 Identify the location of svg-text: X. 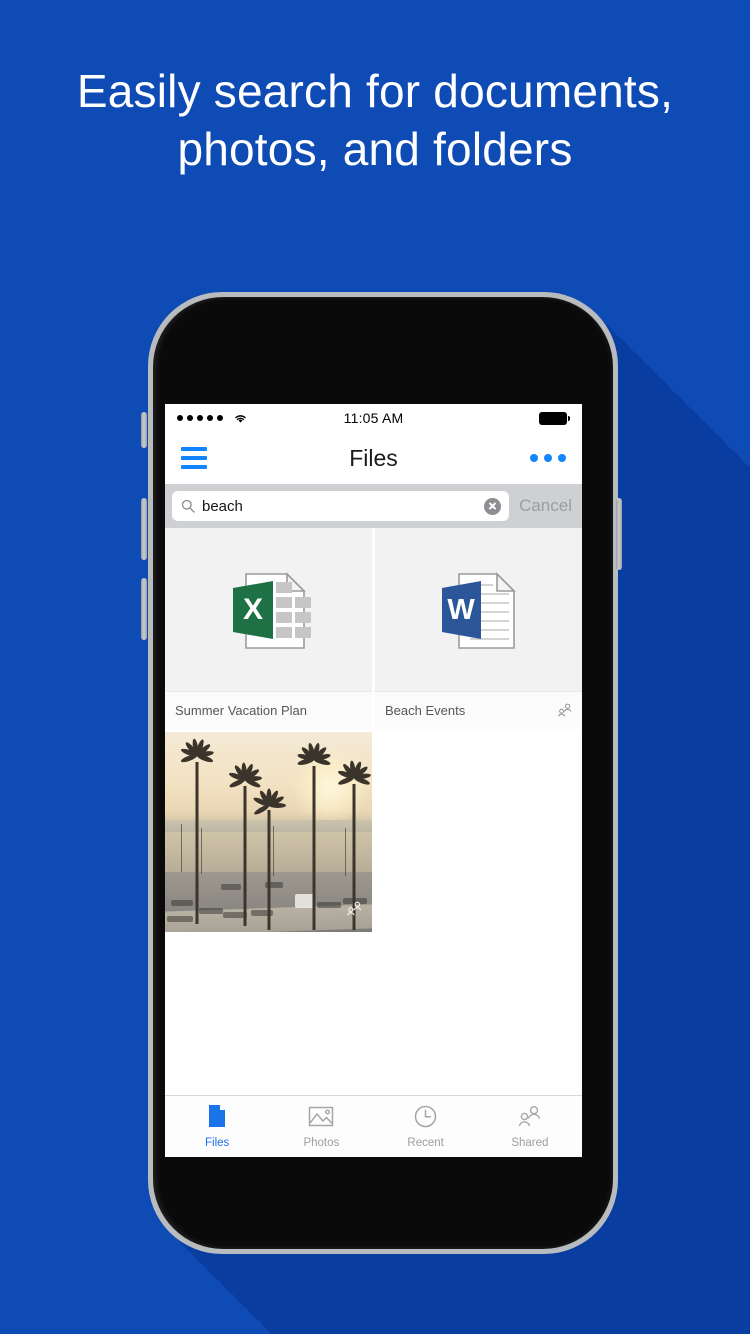
(252, 609).